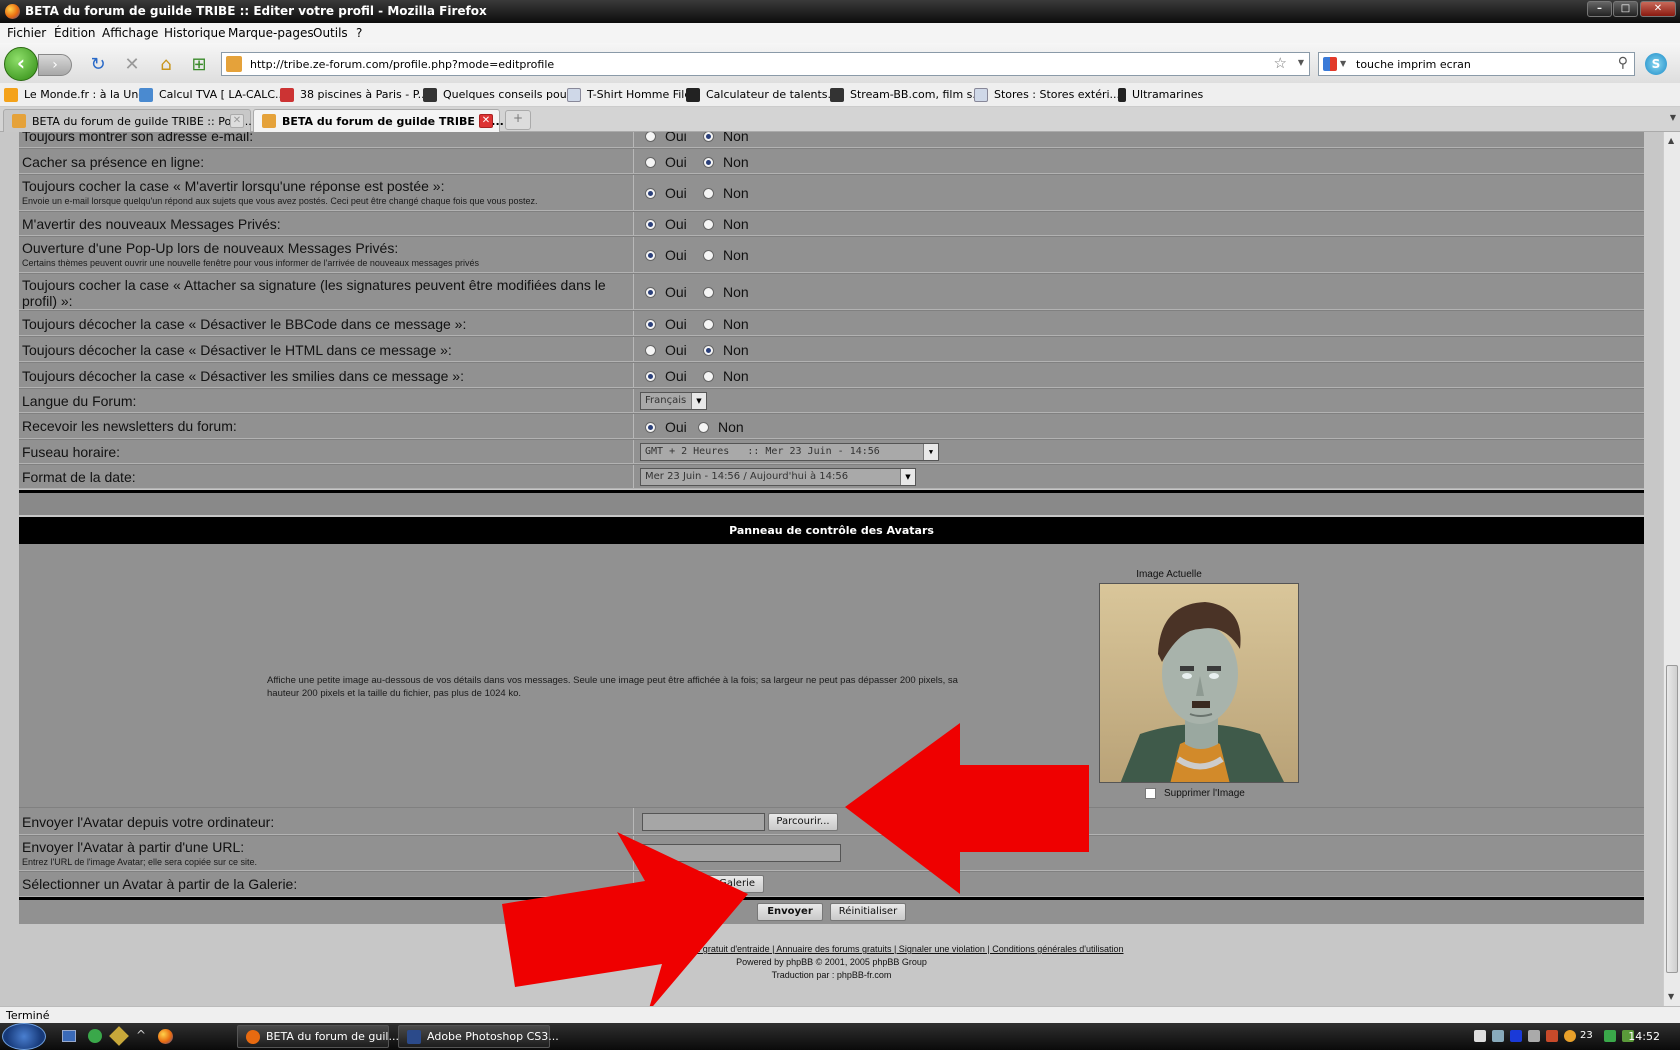 This screenshot has width=1680, height=1050. I want to click on maximize-button: □, so click(1625, 9).